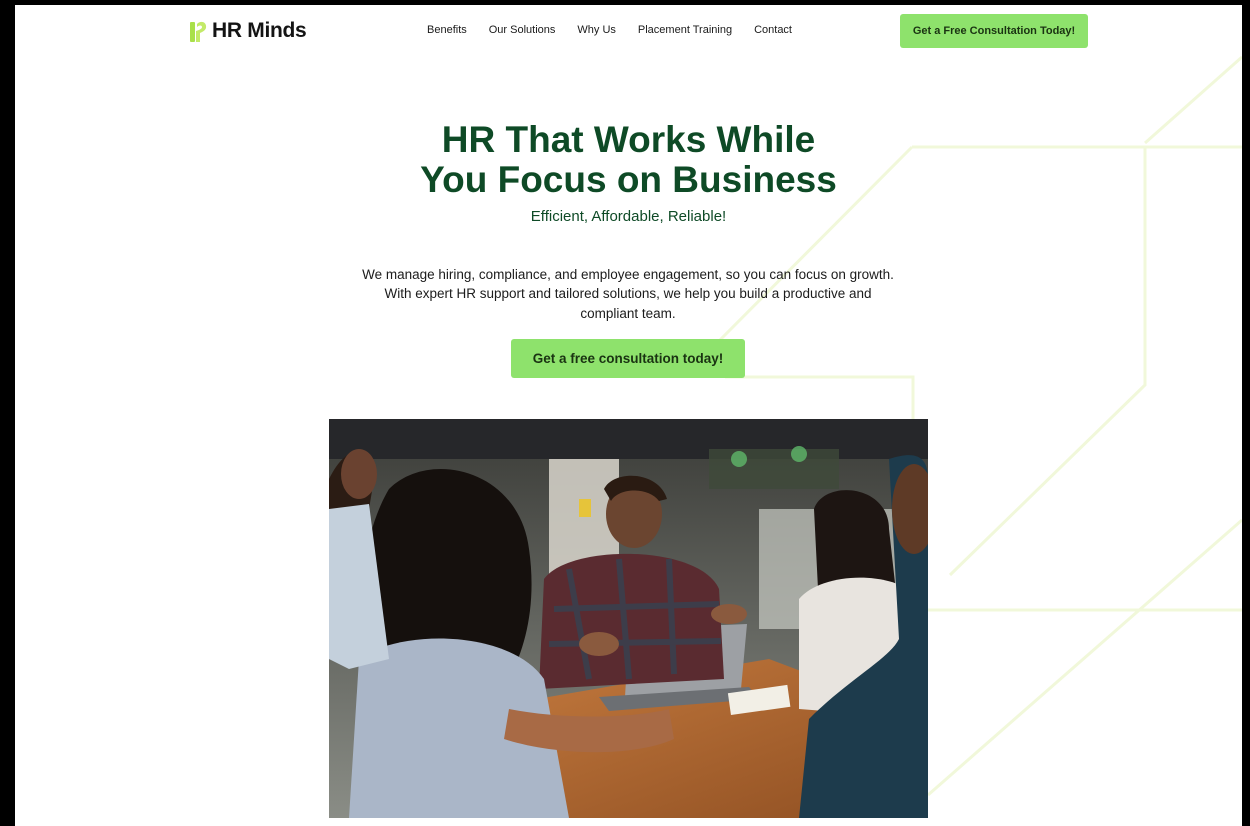 Image resolution: width=1250 pixels, height=826 pixels. What do you see at coordinates (773, 30) in the screenshot?
I see `nav-link-contact: Contact` at bounding box center [773, 30].